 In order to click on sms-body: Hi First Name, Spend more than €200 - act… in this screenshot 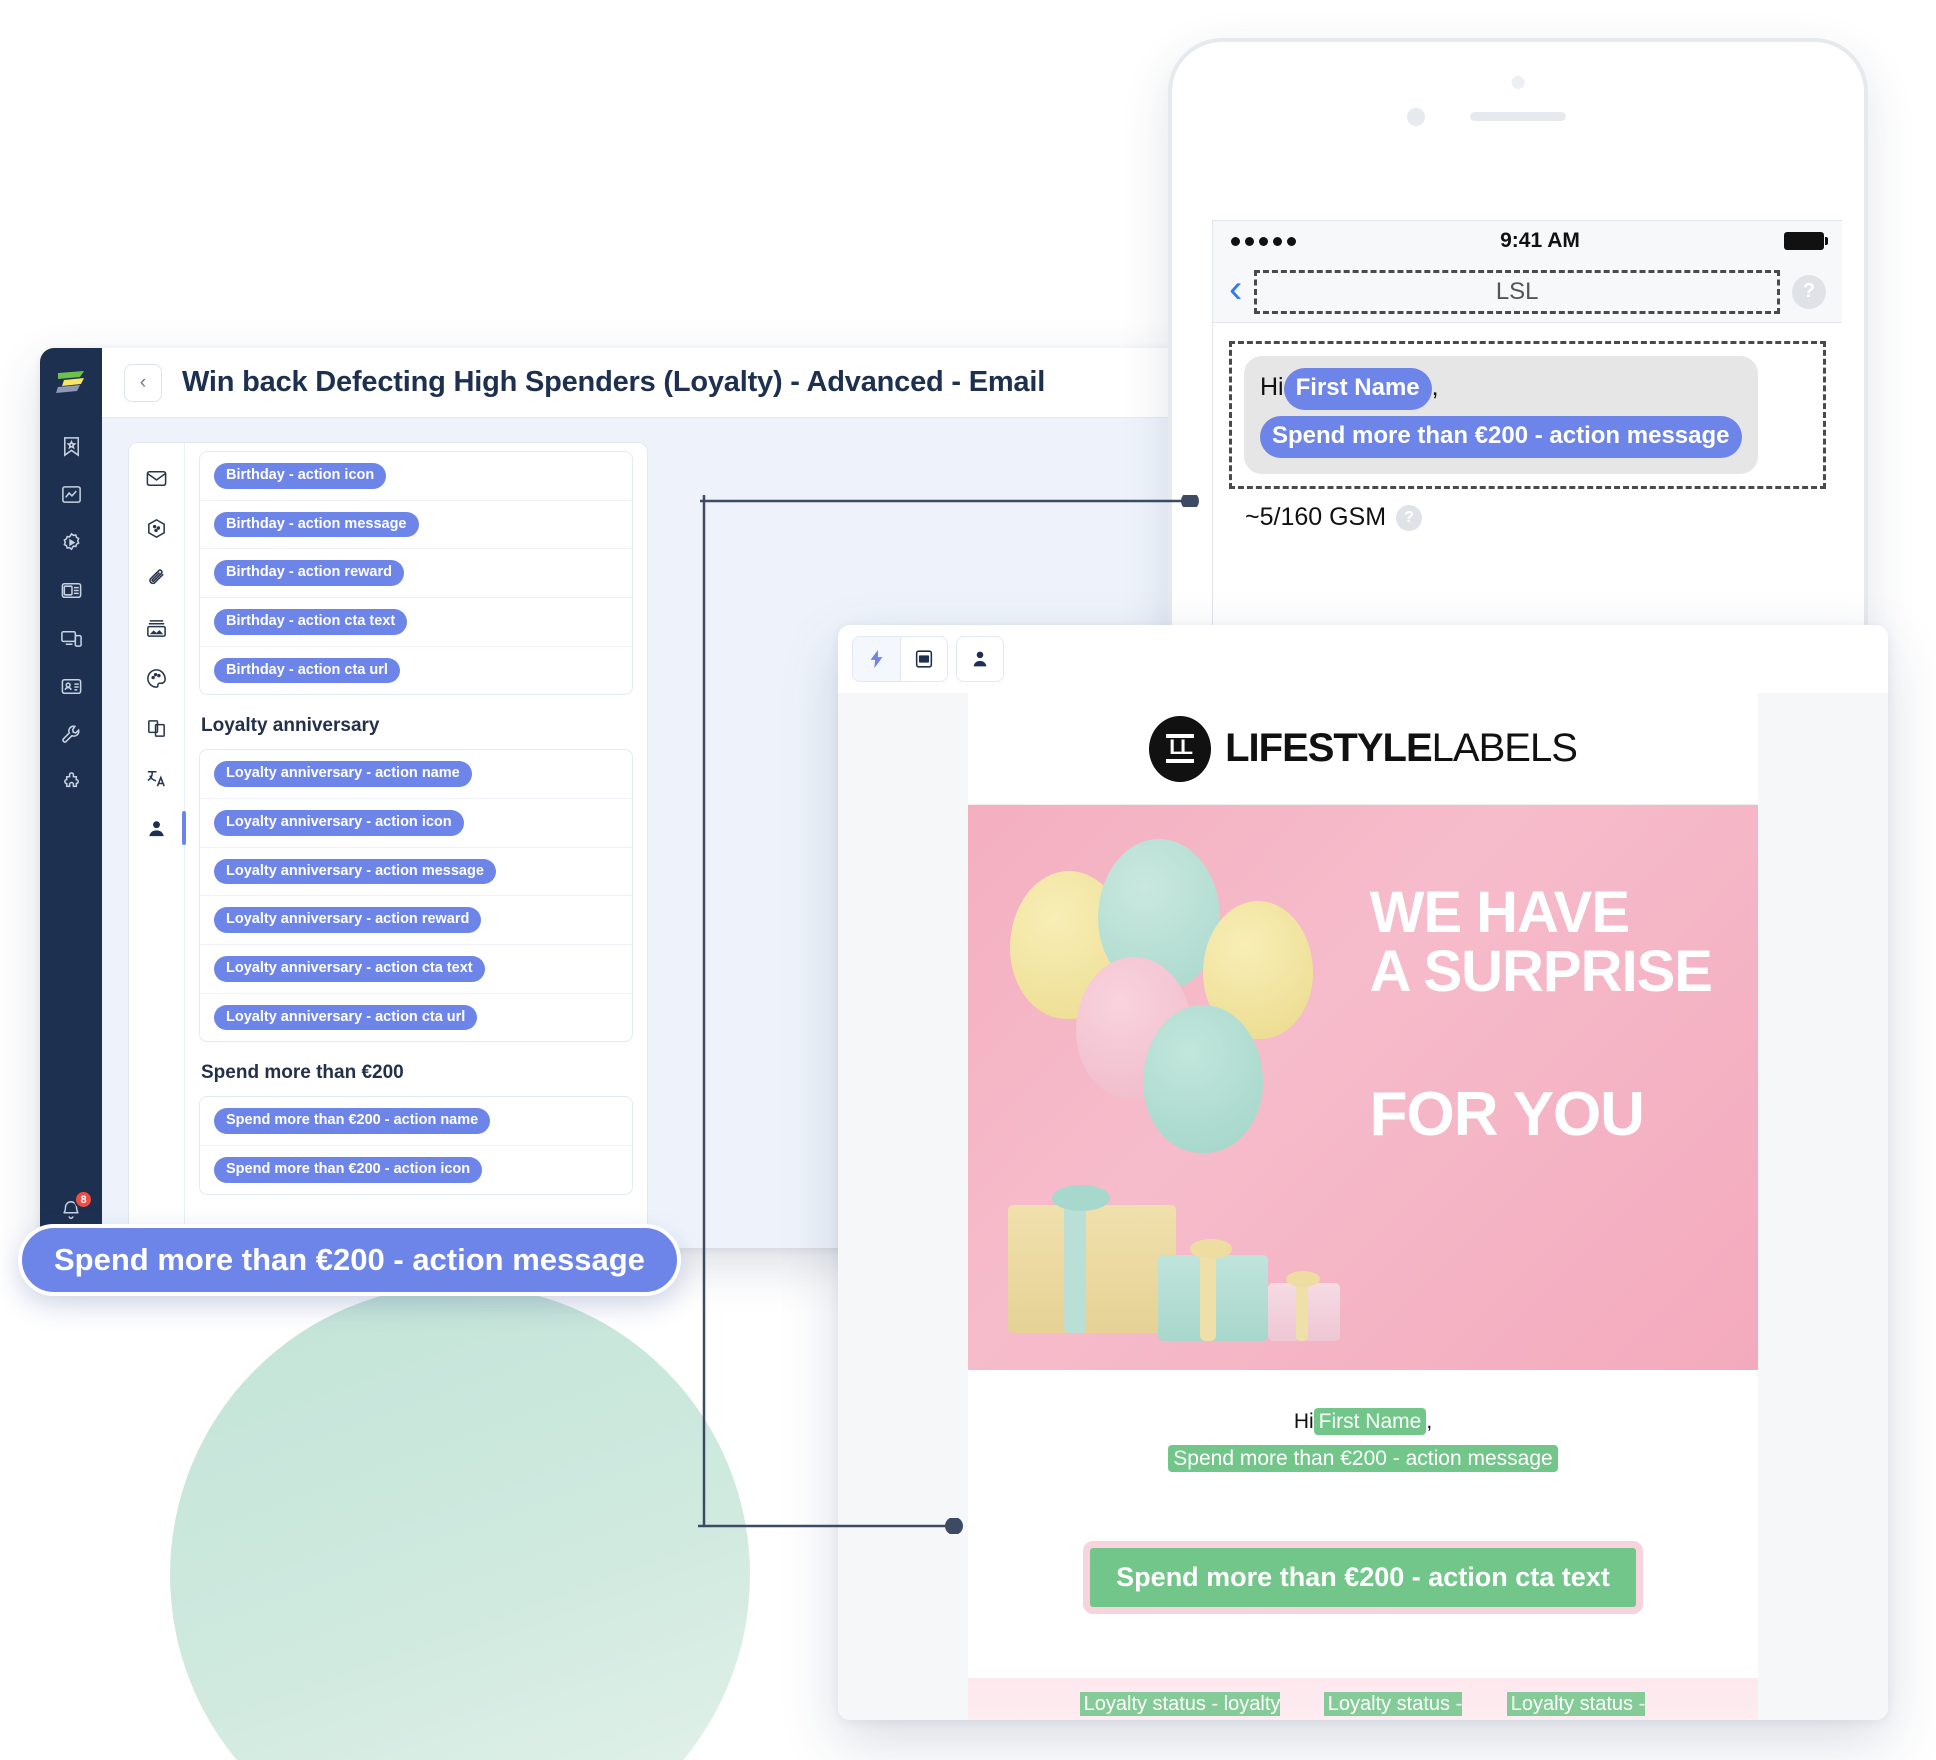, I will do `click(1527, 434)`.